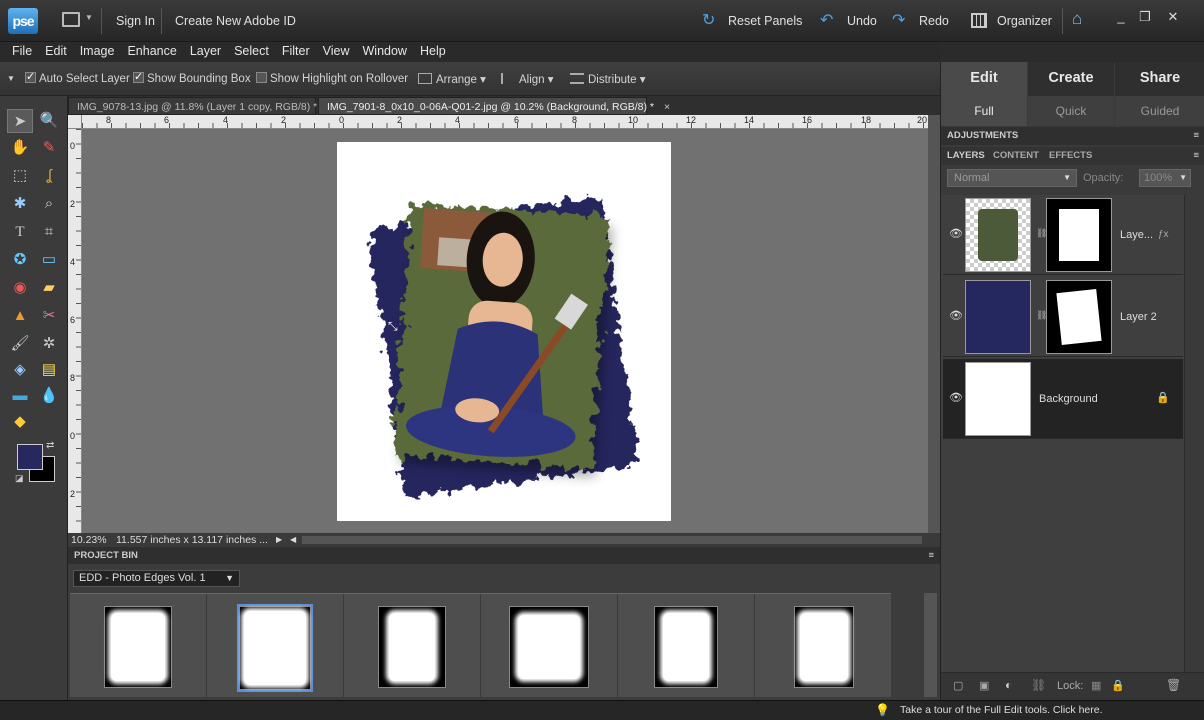  What do you see at coordinates (1008, 685) in the screenshot?
I see `adjustment-layer-icon: ◐` at bounding box center [1008, 685].